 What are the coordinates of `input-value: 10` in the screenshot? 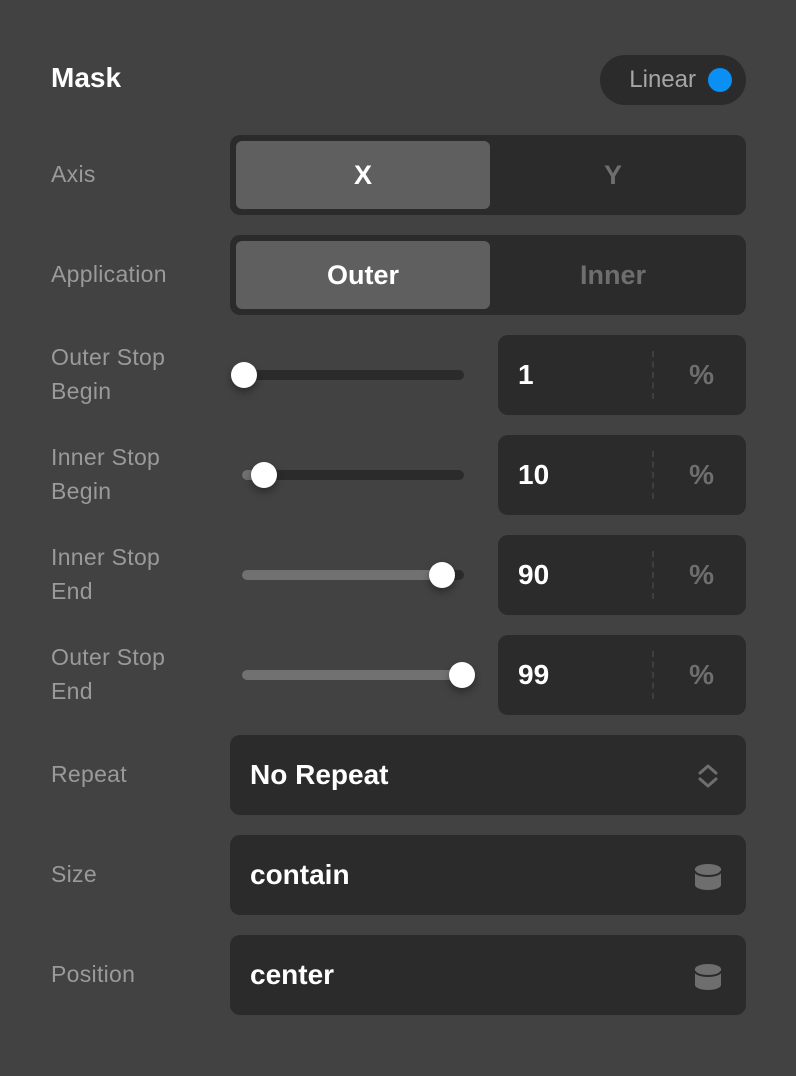 It's located at (533, 475).